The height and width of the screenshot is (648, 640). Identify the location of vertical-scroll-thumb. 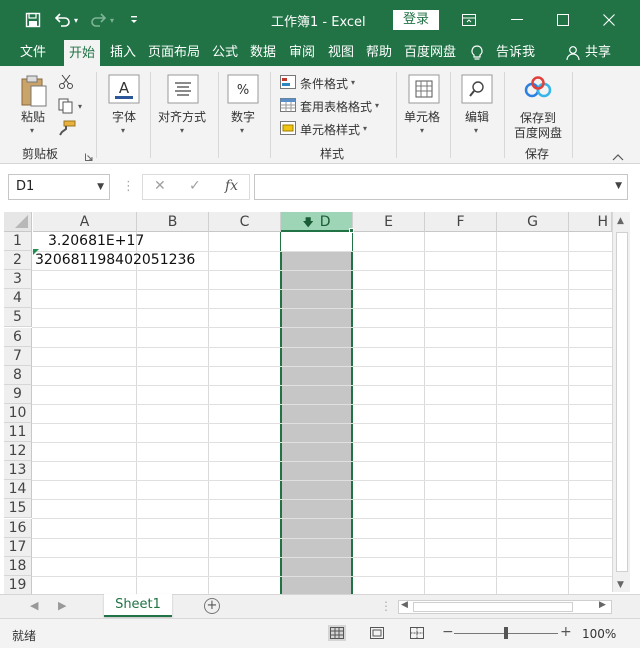
(622, 402).